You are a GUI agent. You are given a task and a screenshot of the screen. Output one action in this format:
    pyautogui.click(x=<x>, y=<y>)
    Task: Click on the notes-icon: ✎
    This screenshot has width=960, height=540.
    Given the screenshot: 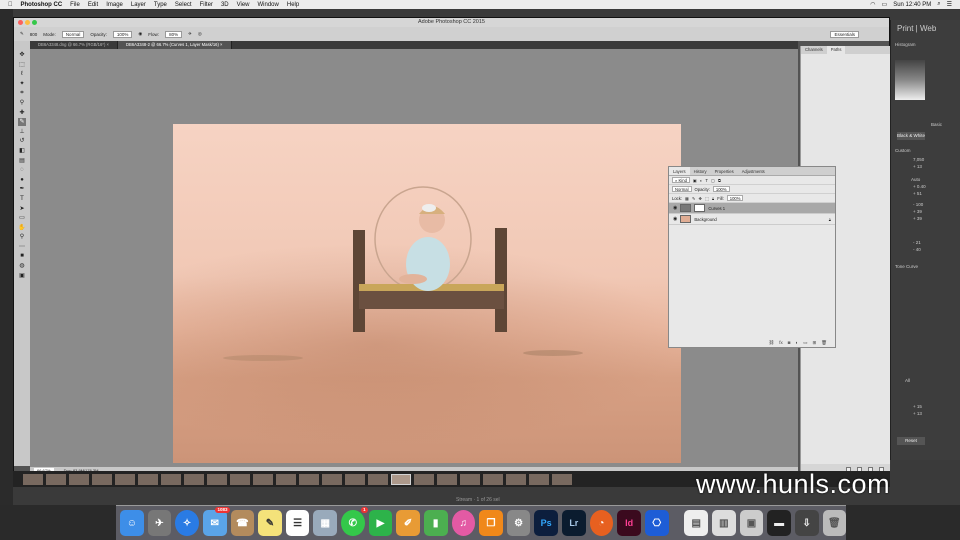 What is the action you would take?
    pyautogui.click(x=270, y=523)
    